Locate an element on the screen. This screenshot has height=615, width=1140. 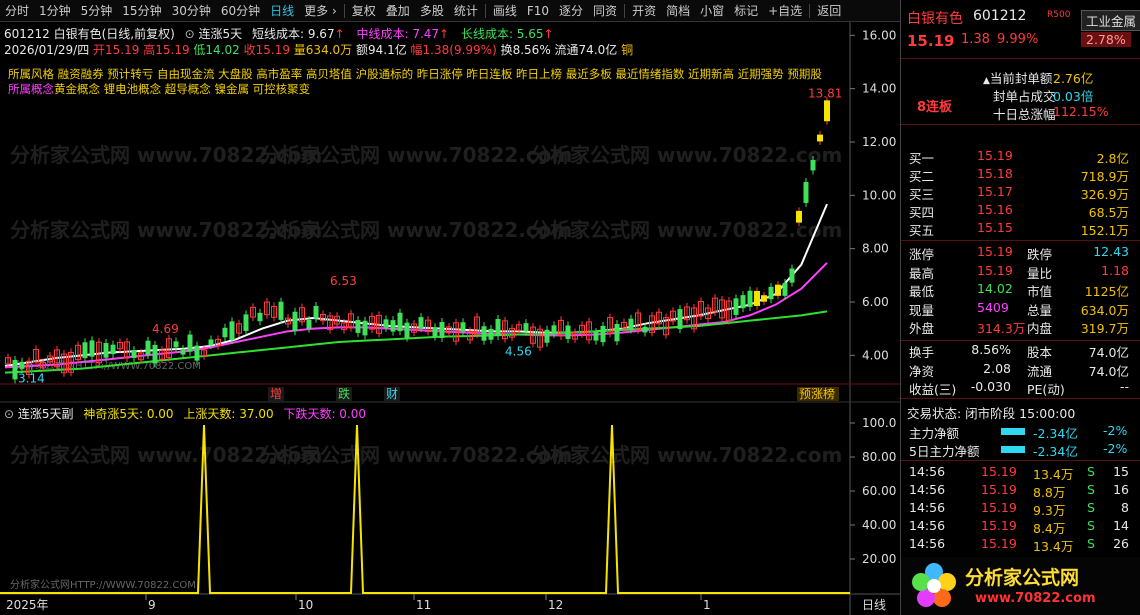
y-tick-label: 10.00 is located at coordinates (879, 195).